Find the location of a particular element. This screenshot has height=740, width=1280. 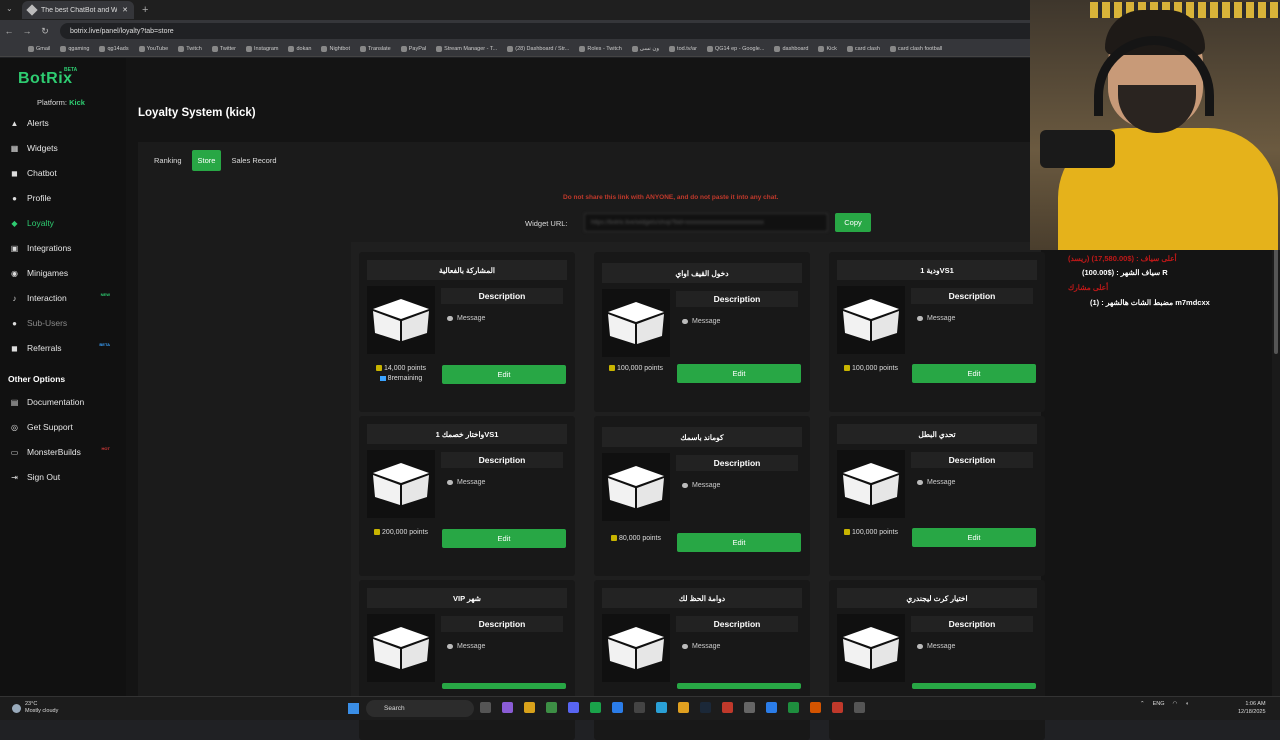

sidebar-item-alerts: ▲ Alerts is located at coordinates (65, 123).